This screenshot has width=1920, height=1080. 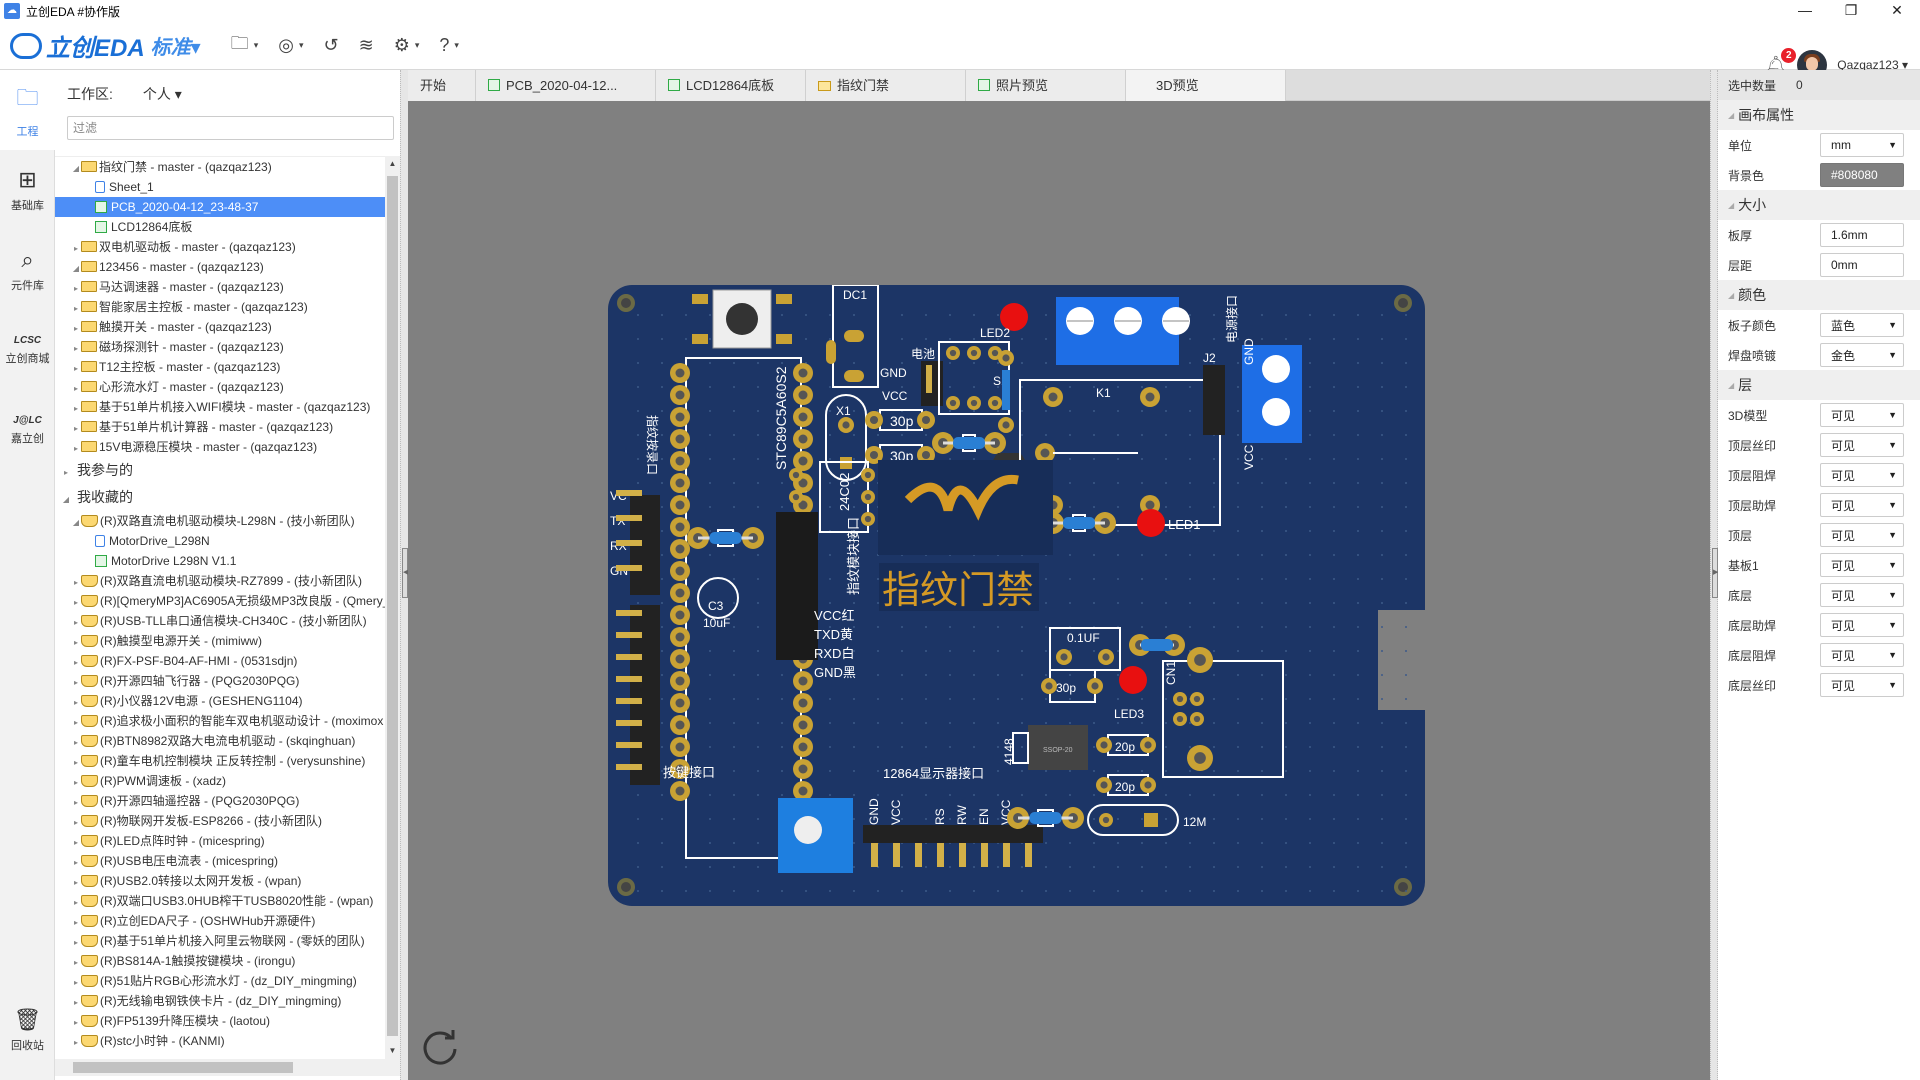 What do you see at coordinates (220, 721) in the screenshot?
I see `tree-item: ▸ (R)追求极小面积的智能车双电机驱动设计 - (moximox` at bounding box center [220, 721].